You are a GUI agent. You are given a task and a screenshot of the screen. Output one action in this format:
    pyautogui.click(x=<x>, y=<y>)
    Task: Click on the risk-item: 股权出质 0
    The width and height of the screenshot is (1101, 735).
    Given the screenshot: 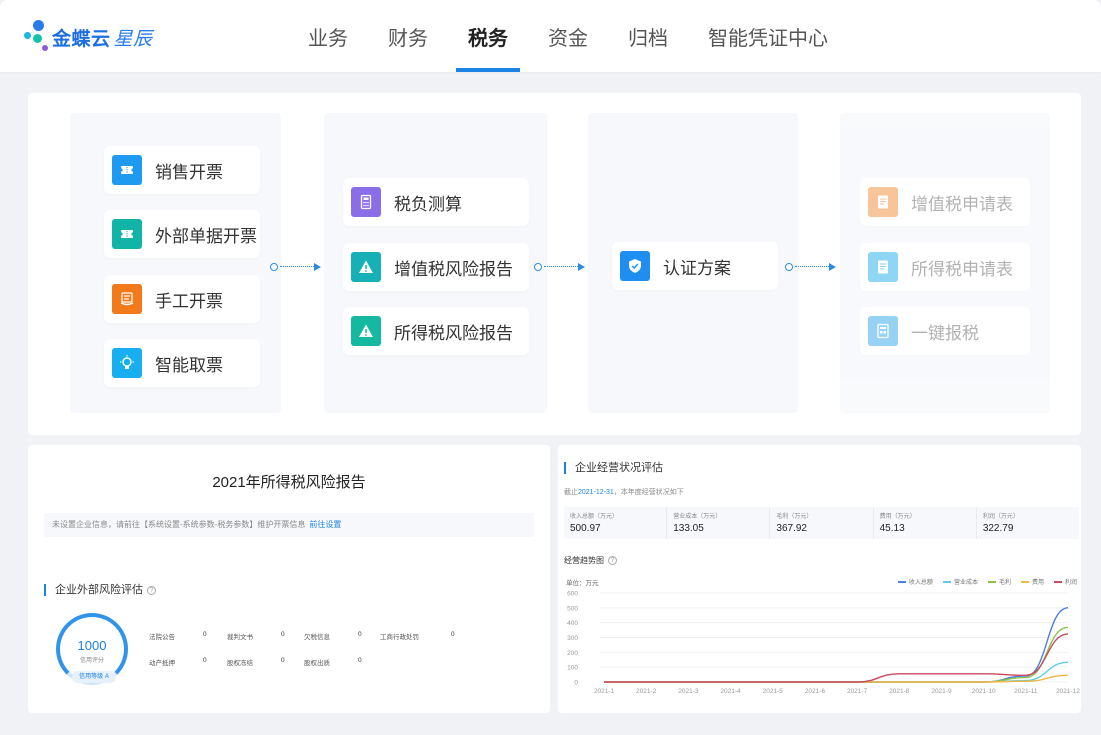 What is the action you would take?
    pyautogui.click(x=333, y=662)
    